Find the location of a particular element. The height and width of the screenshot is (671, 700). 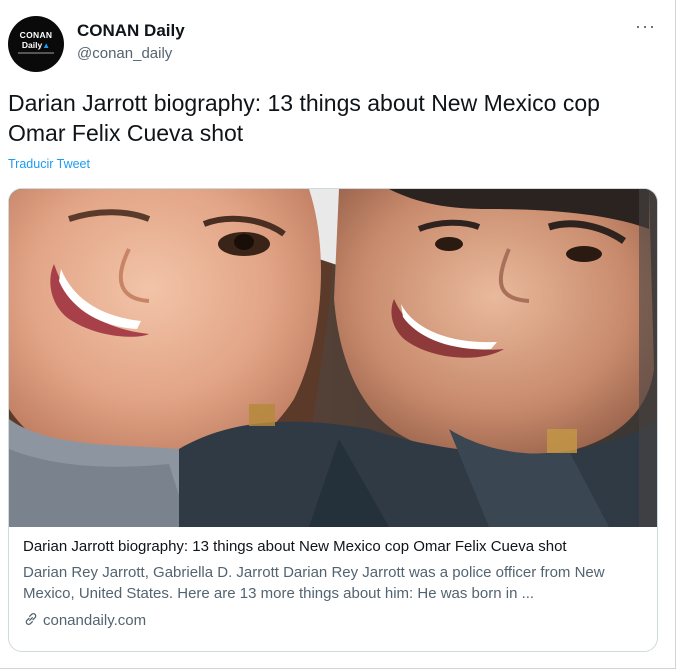

avatar: CONAN Daily▲ is located at coordinates (36, 44).